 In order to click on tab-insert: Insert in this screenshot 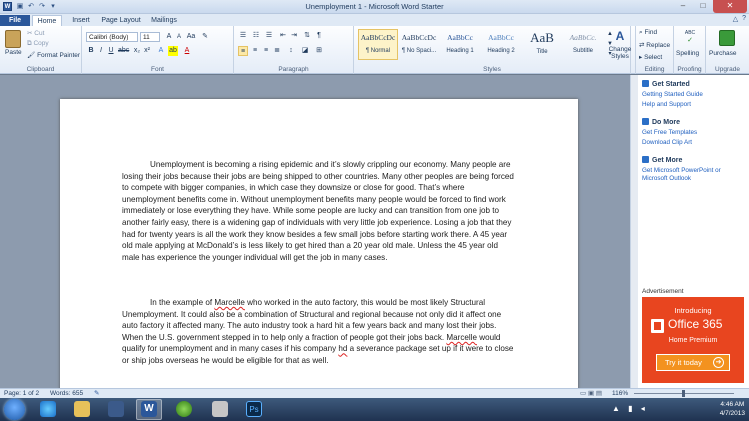, I will do `click(81, 20)`.